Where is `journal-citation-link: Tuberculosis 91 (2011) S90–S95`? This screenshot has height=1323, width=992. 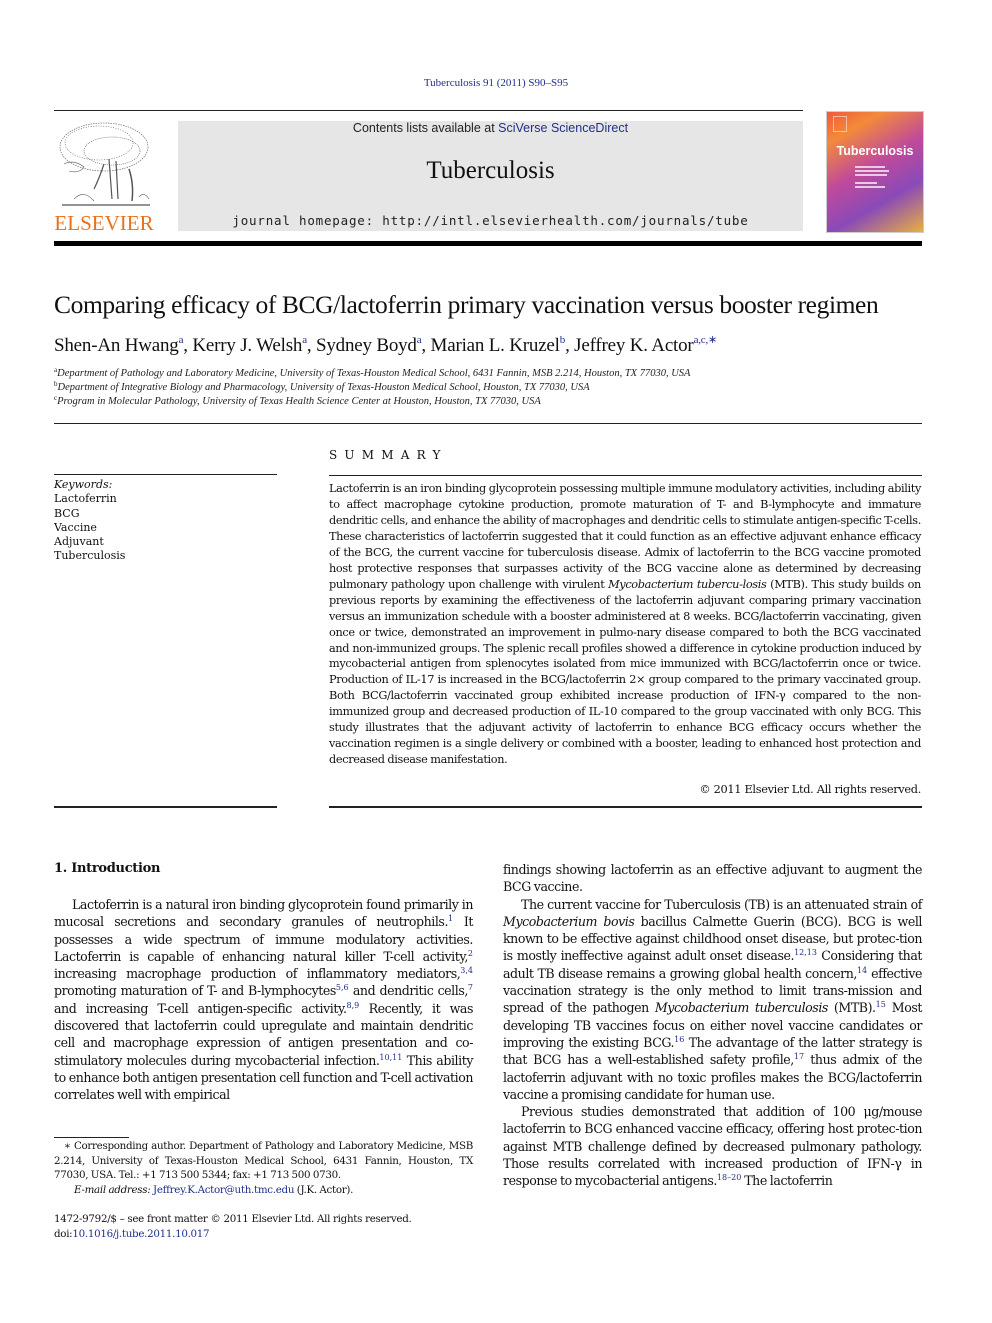 journal-citation-link: Tuberculosis 91 (2011) S90–S95 is located at coordinates (496, 83).